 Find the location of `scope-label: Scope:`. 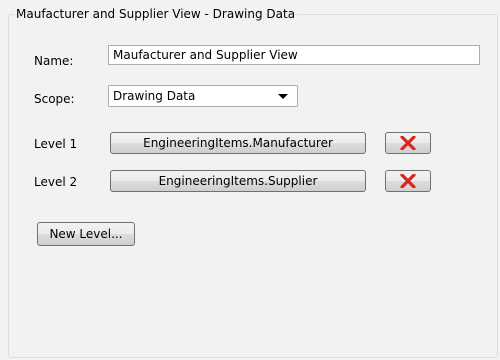

scope-label: Scope: is located at coordinates (54, 99).